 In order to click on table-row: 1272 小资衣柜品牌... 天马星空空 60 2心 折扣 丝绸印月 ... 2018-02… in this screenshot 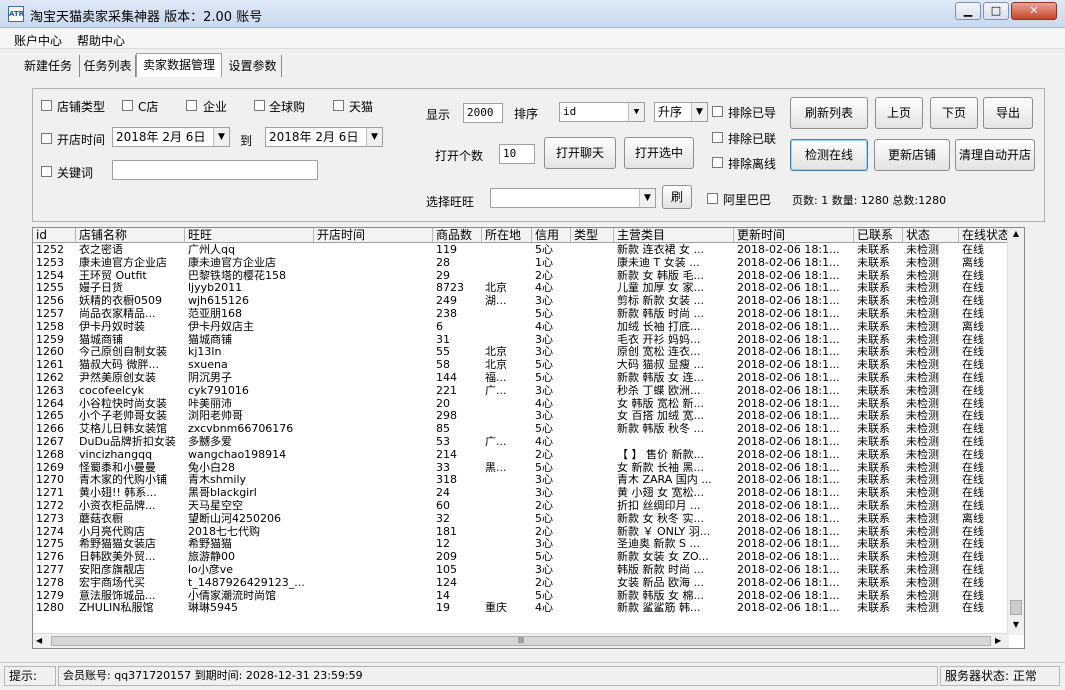, I will do `click(520, 506)`.